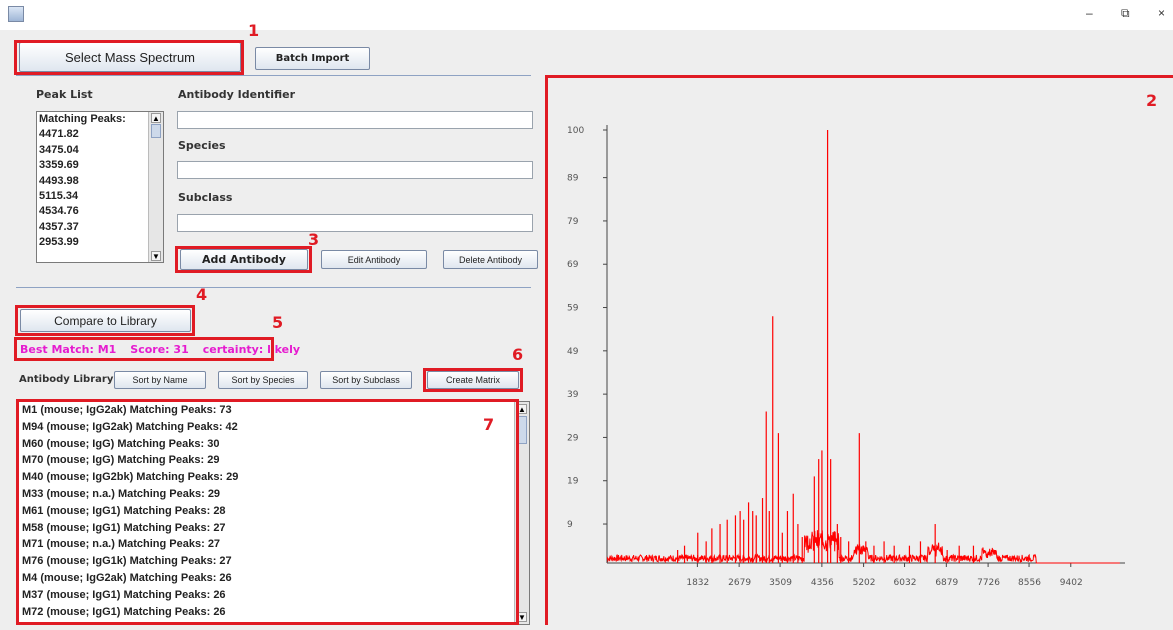 The width and height of the screenshot is (1173, 630). Describe the element at coordinates (274, 477) in the screenshot. I see `list-item: M40 (mouse; IgG2bk) Matching Peaks: 29` at that location.